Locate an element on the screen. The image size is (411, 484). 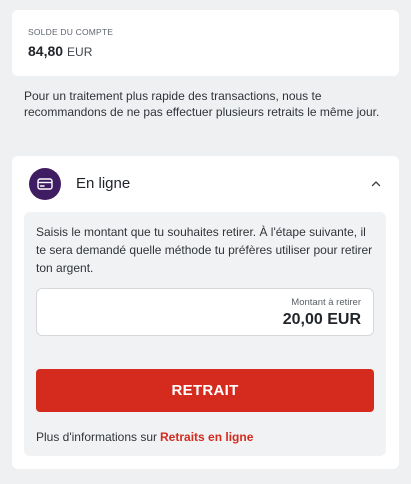
balance-label: SOLDE DU COMPTE is located at coordinates (71, 32).